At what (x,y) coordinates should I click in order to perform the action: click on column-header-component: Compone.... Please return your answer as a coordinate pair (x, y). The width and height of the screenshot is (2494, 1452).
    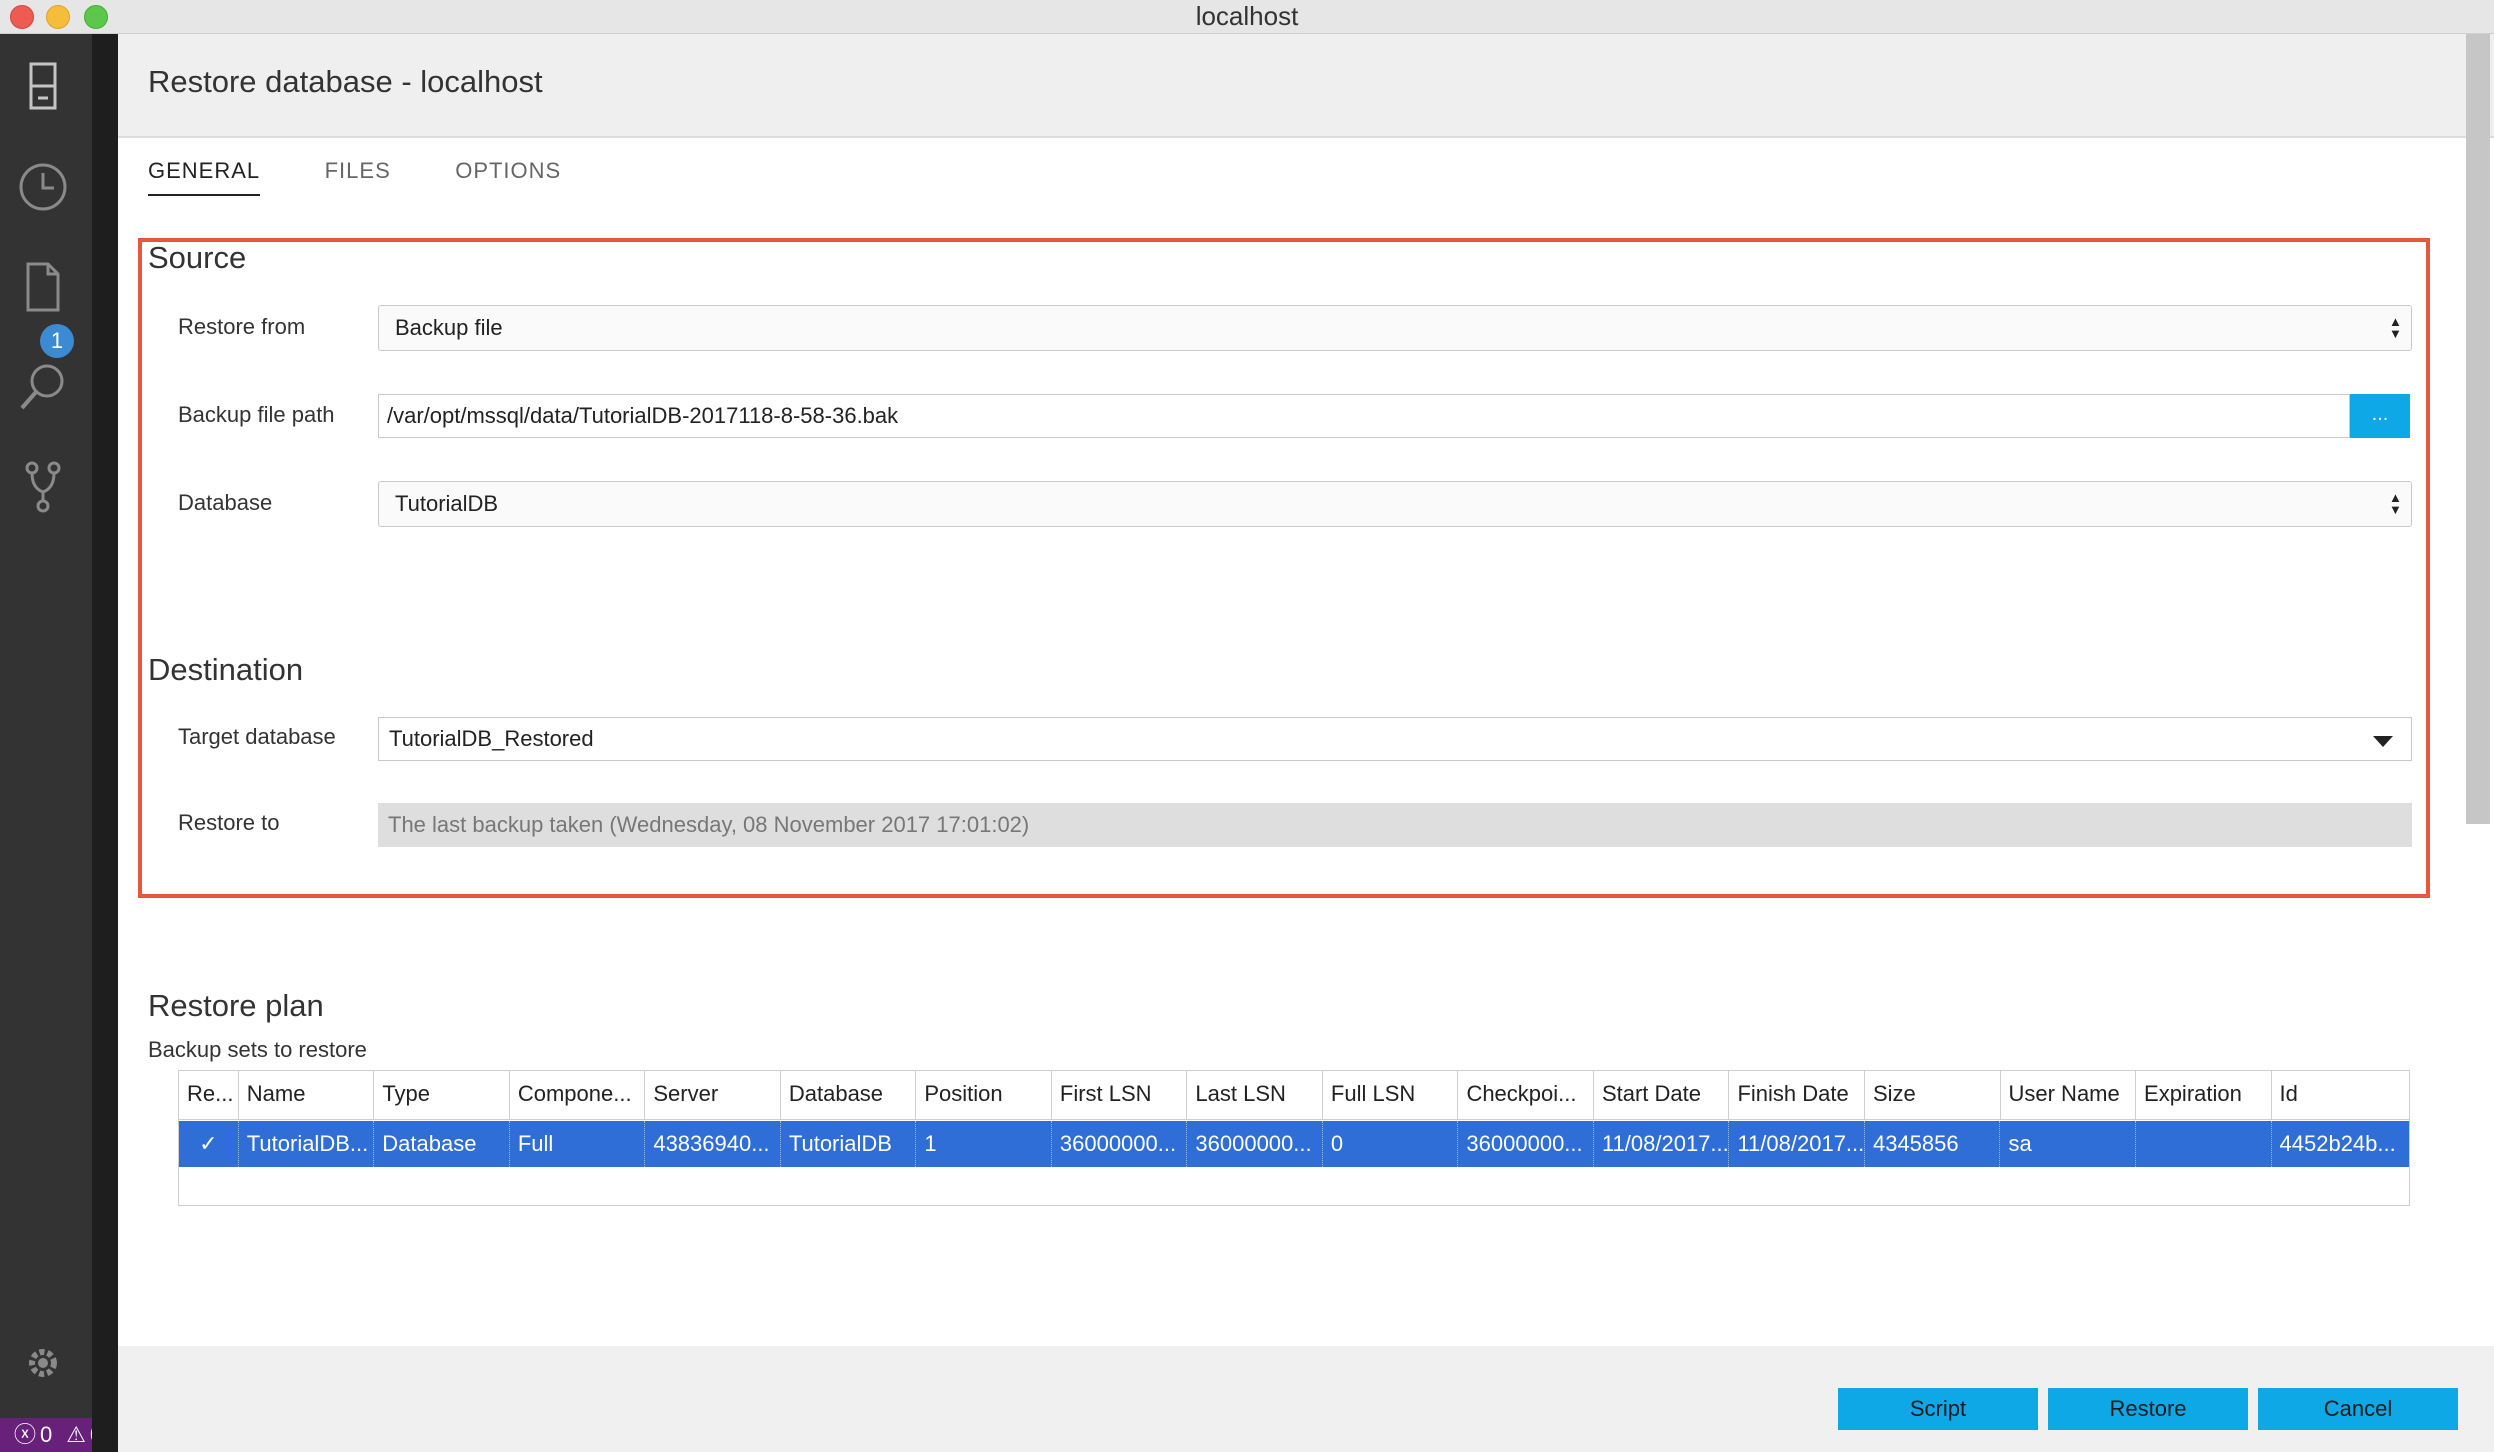
    Looking at the image, I should click on (578, 1095).